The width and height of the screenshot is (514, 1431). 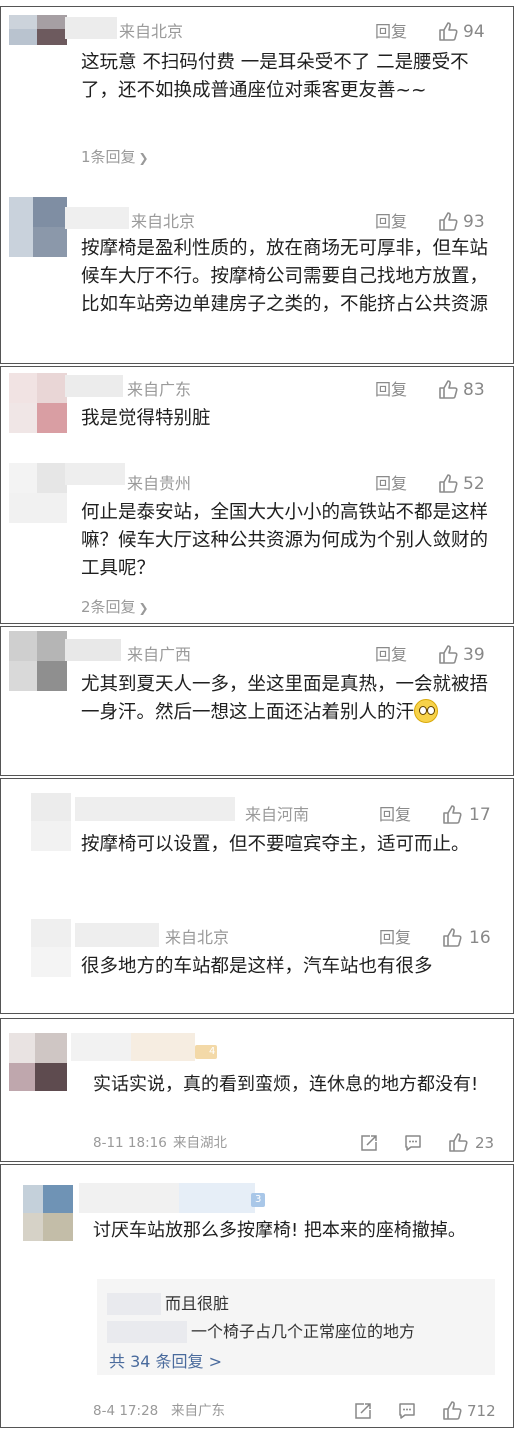 I want to click on comment-text: 尤其到夏天人一多，坐这里面是真热，一会就被捂一身汗。然后一想这上面还沾着别人的汗, so click(x=285, y=698).